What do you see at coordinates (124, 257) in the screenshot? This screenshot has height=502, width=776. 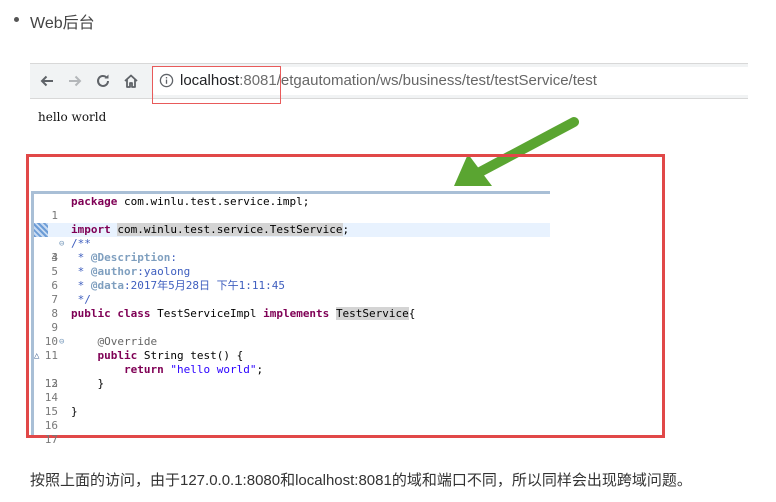 I see `code-text: * @Description:` at bounding box center [124, 257].